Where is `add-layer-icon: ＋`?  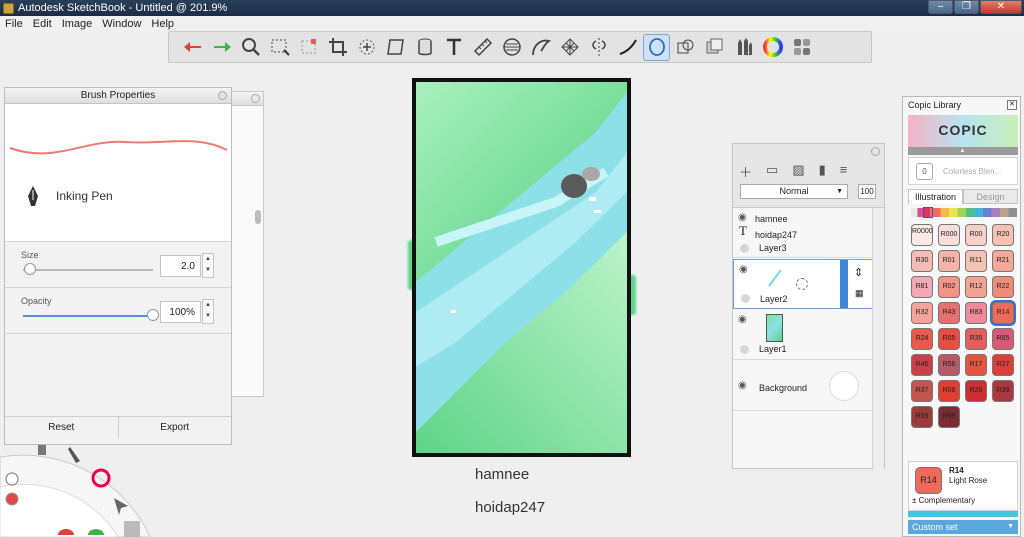 add-layer-icon: ＋ is located at coordinates (745, 171).